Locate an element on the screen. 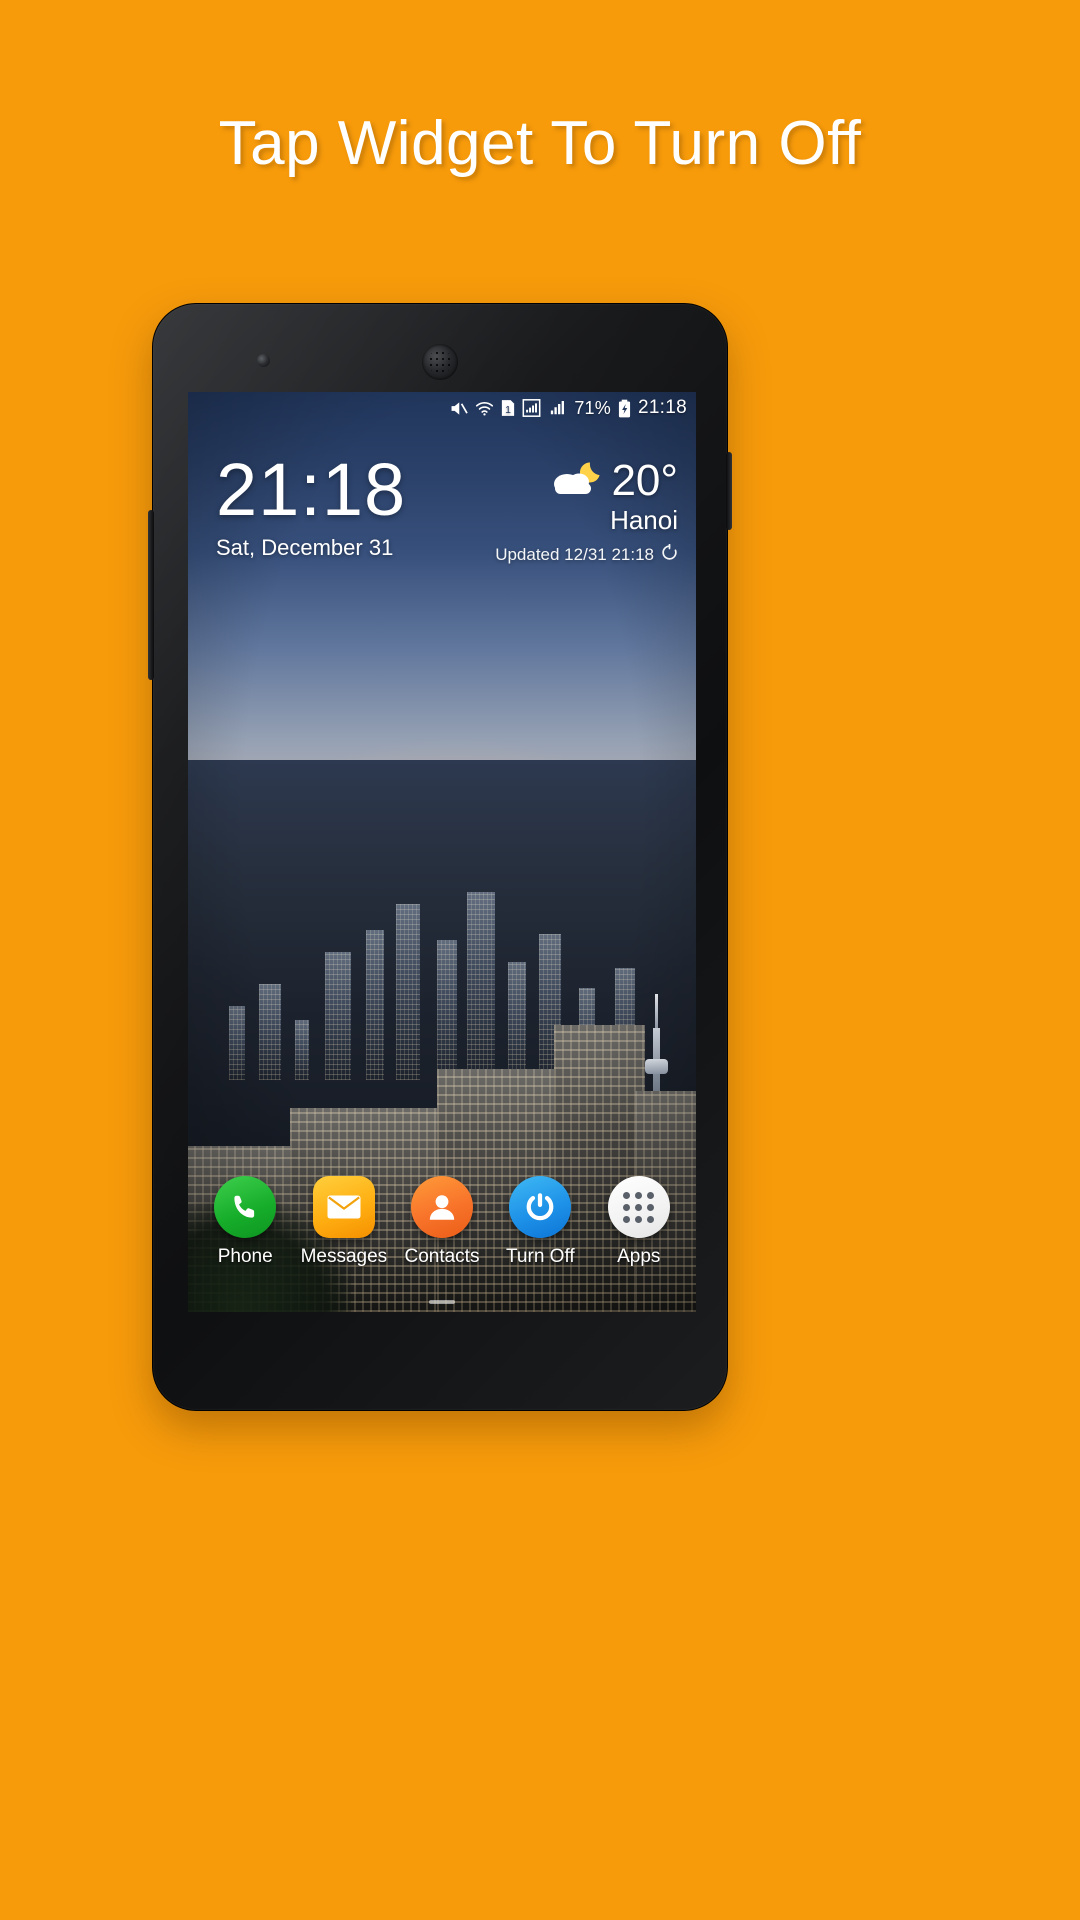 This screenshot has height=1920, width=1080. front-camera is located at coordinates (263, 360).